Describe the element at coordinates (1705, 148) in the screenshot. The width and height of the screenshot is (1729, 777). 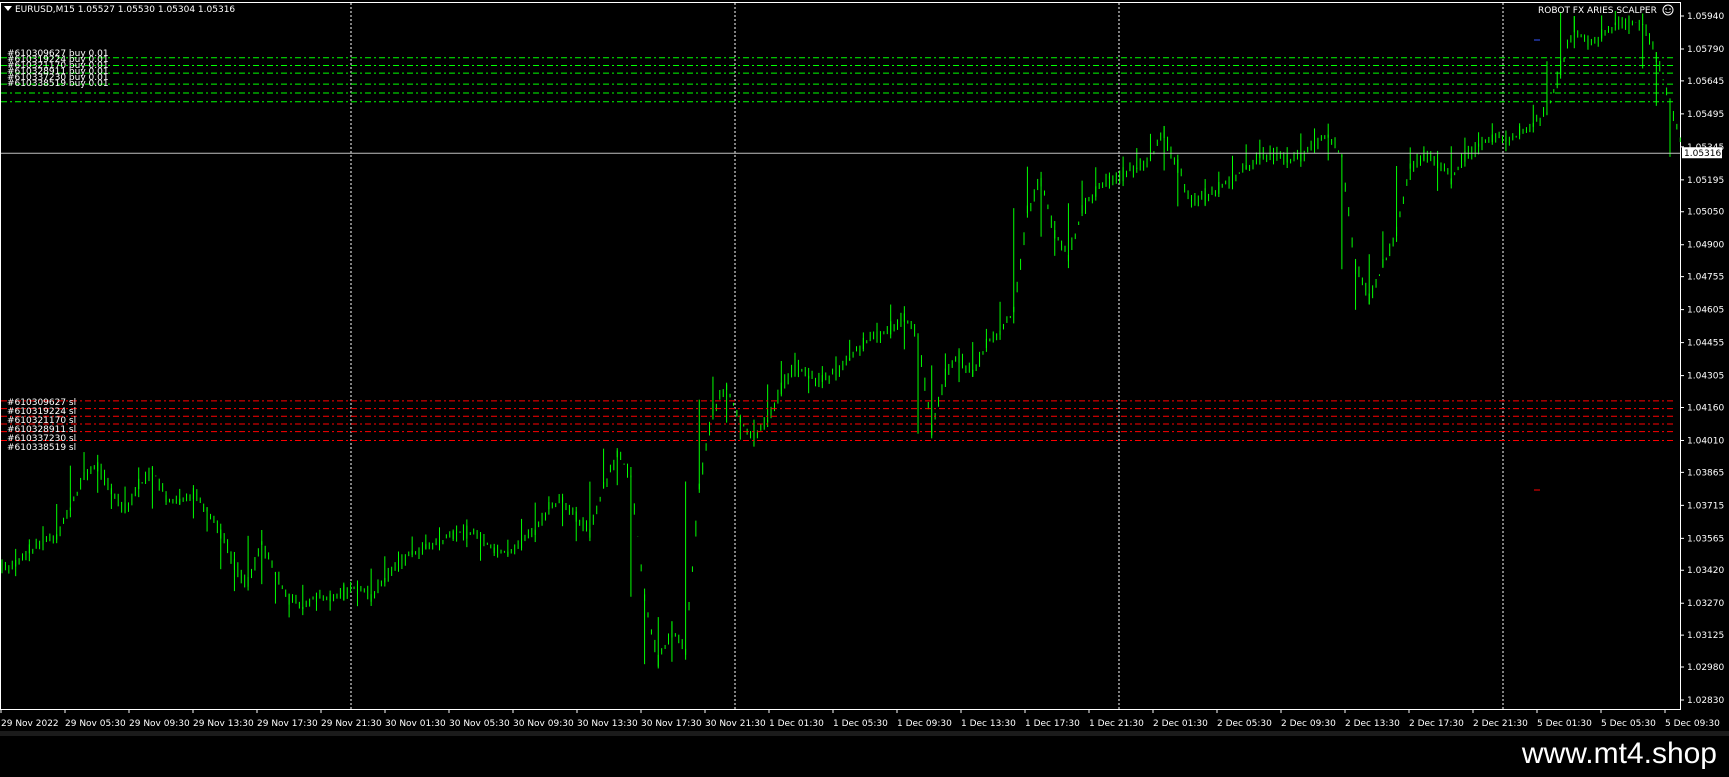
I see `price-tick-label: 1.05345` at that location.